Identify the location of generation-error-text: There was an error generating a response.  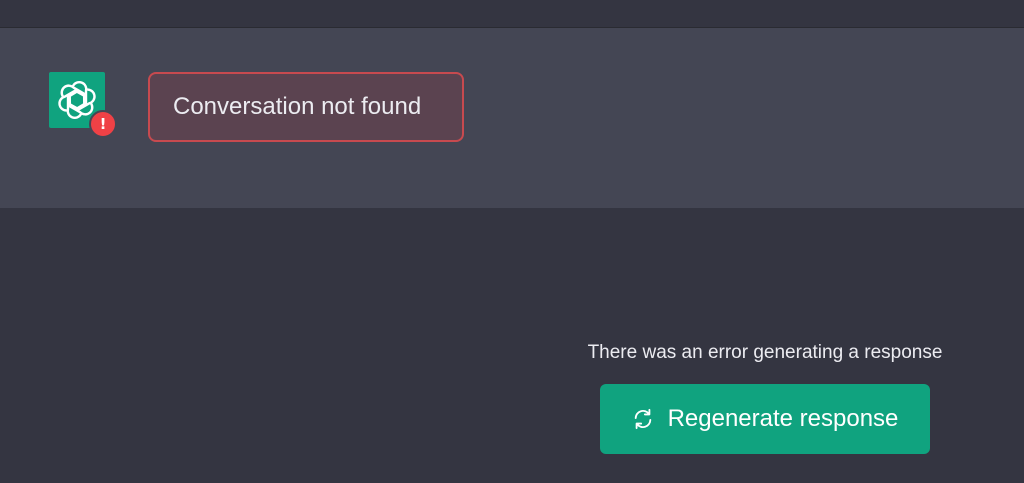
(765, 352).